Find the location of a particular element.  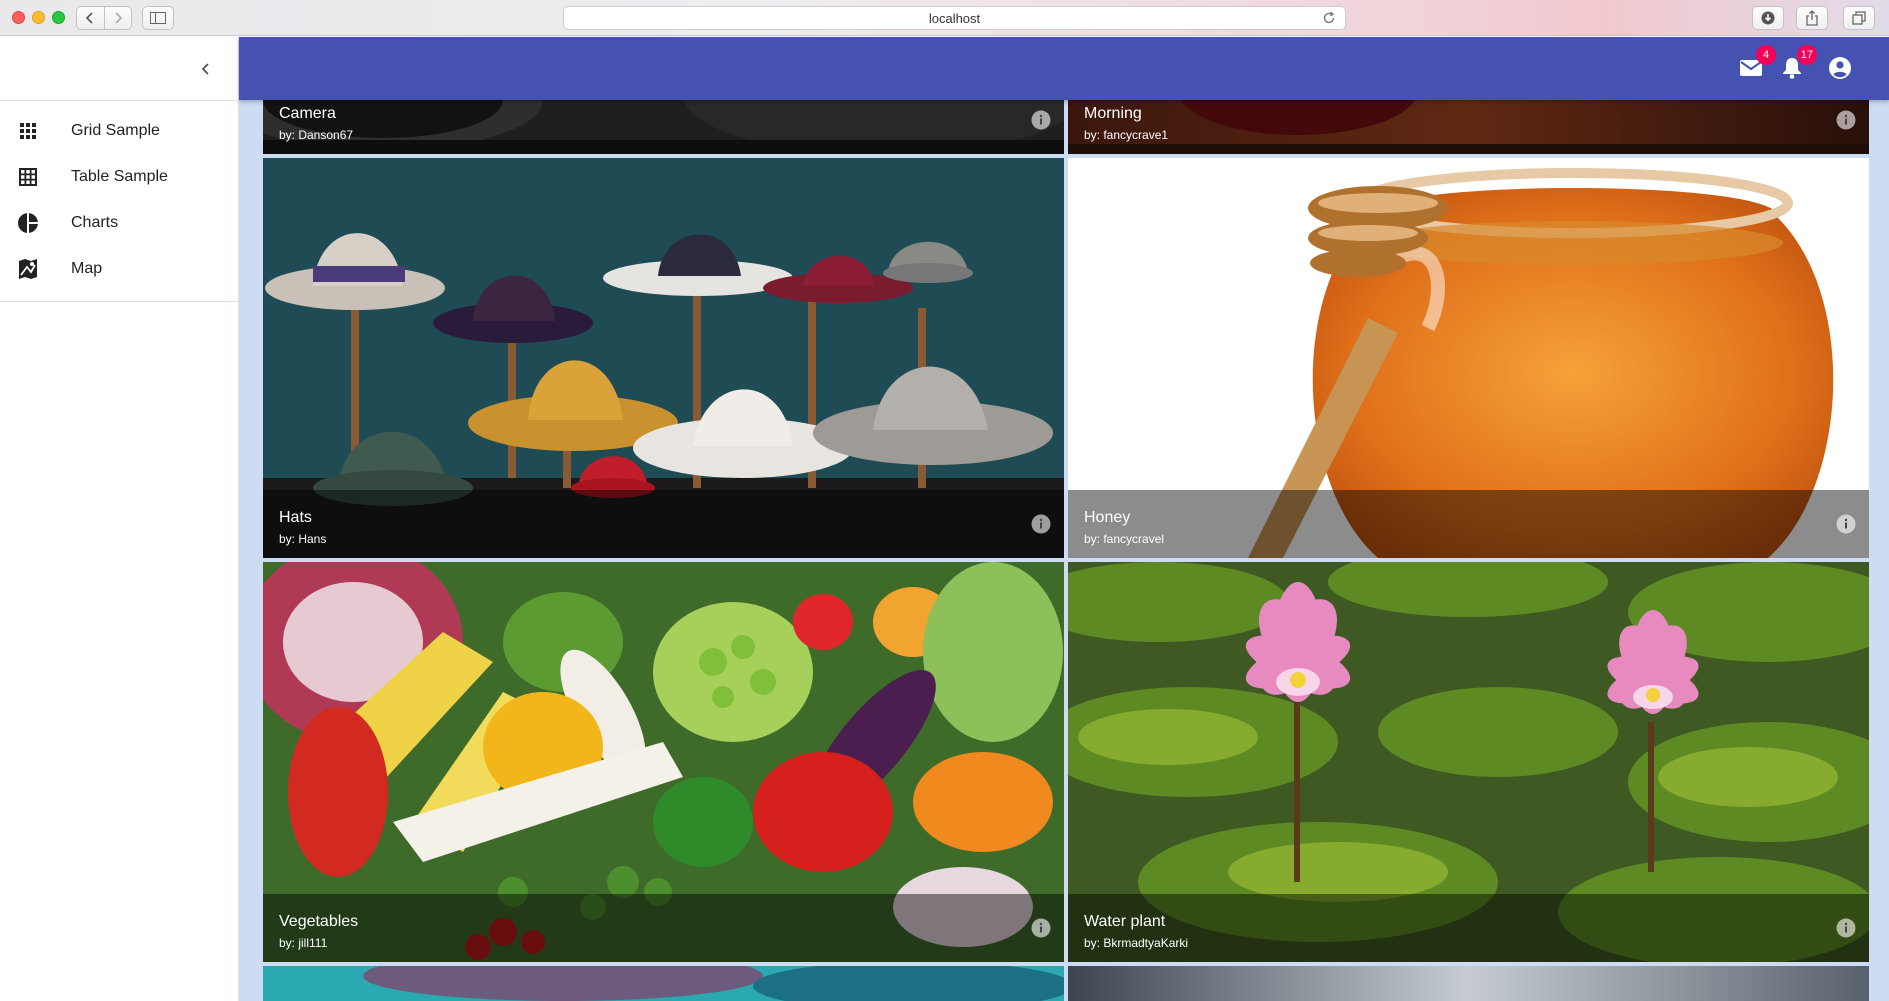

url-text: localhost is located at coordinates (954, 18).